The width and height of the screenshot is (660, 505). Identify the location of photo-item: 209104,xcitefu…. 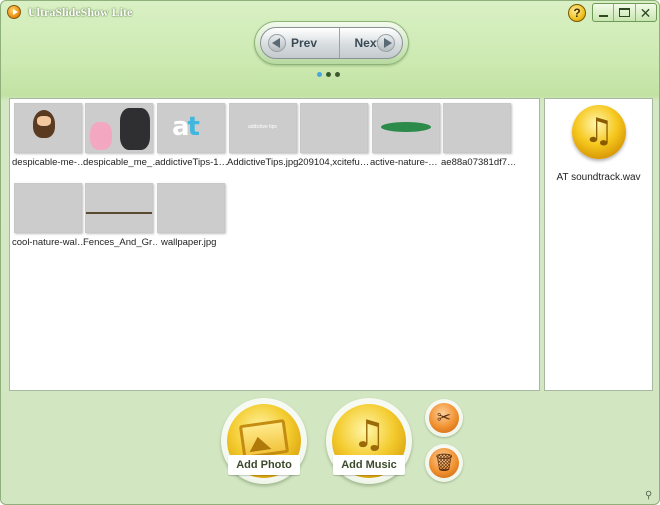
(334, 135).